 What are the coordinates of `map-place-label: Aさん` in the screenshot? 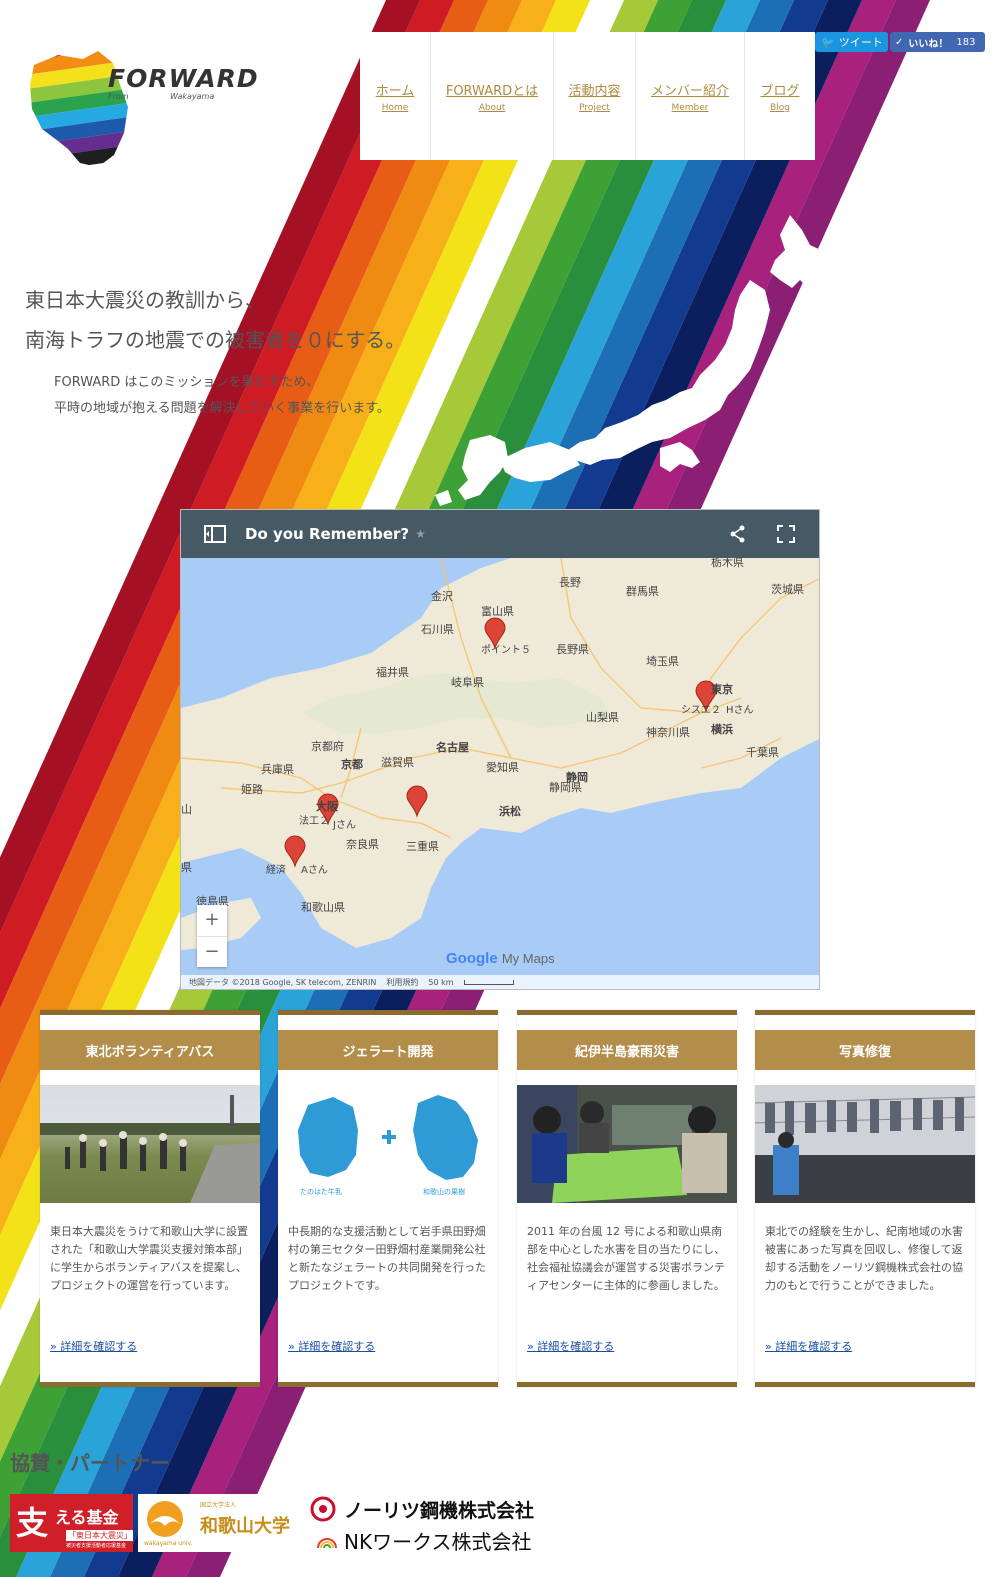 It's located at (314, 870).